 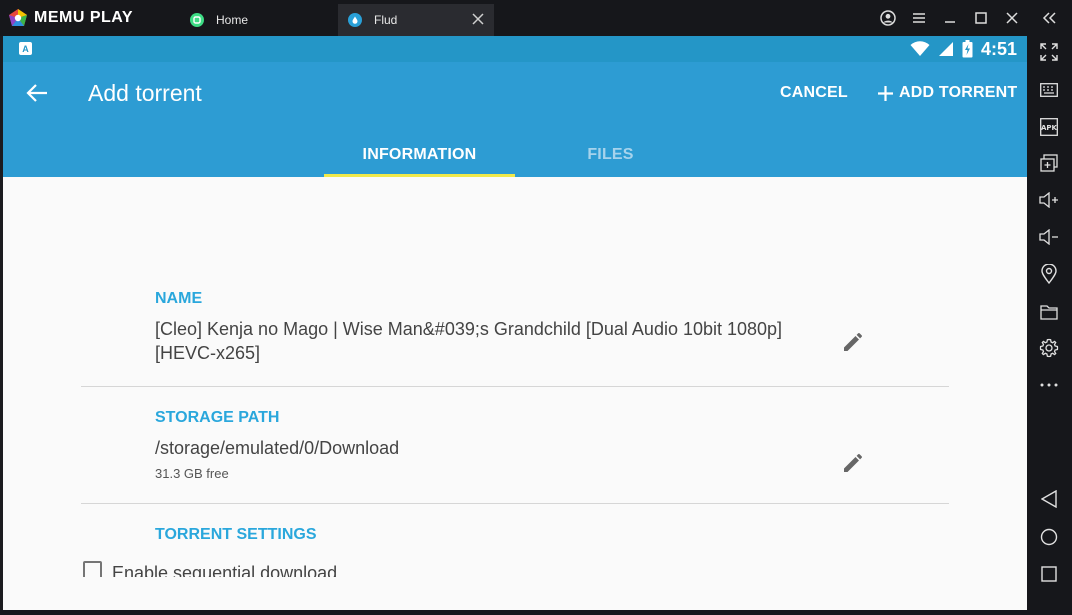 I want to click on apk-icon-text: APK, so click(x=1049, y=128).